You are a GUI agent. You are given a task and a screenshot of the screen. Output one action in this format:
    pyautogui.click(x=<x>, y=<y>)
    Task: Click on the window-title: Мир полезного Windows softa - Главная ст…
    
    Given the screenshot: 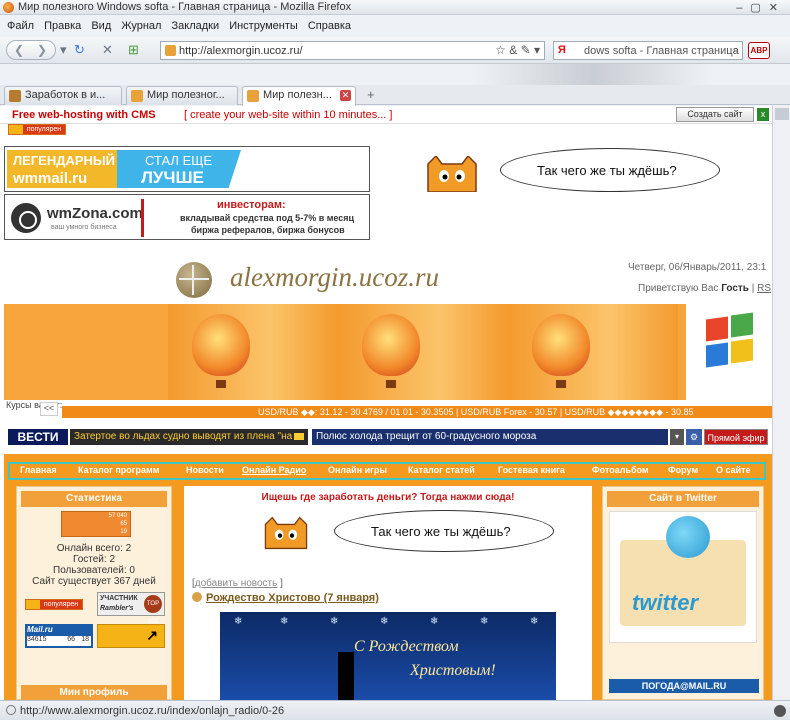 What is the action you would take?
    pyautogui.click(x=185, y=7)
    